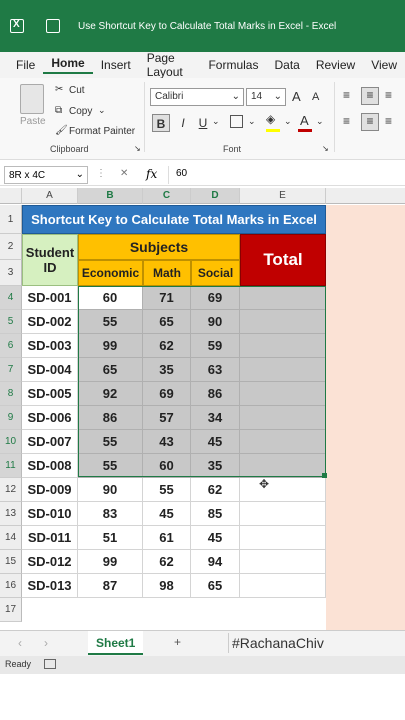 Image resolution: width=405 pixels, height=720 pixels. Describe the element at coordinates (181, 173) in the screenshot. I see `formula-input: 60` at that location.